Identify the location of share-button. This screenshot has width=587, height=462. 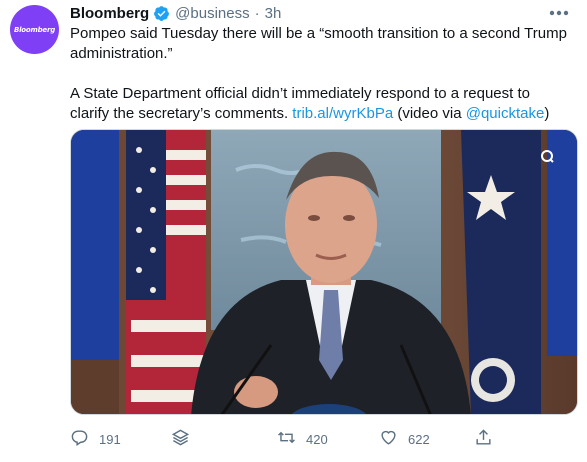
(483, 439).